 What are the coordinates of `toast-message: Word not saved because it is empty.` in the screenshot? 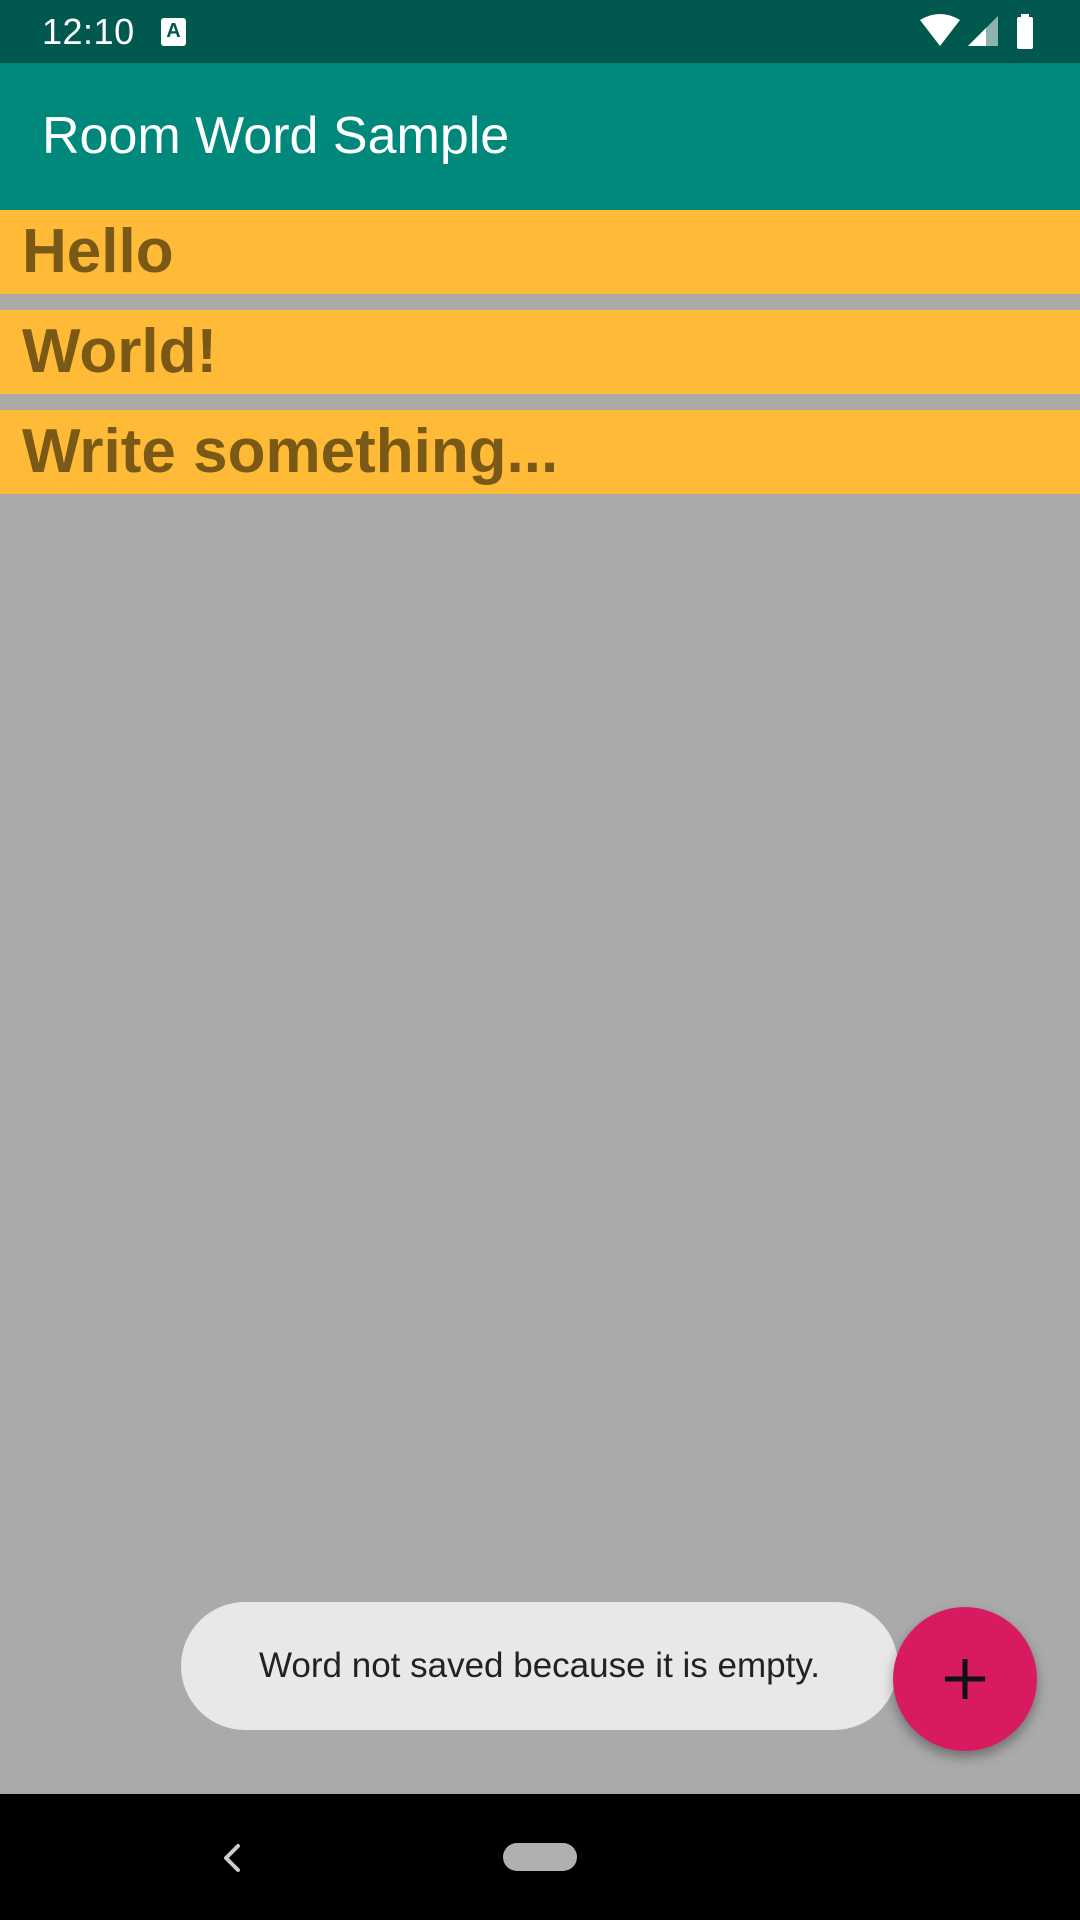 It's located at (539, 1665).